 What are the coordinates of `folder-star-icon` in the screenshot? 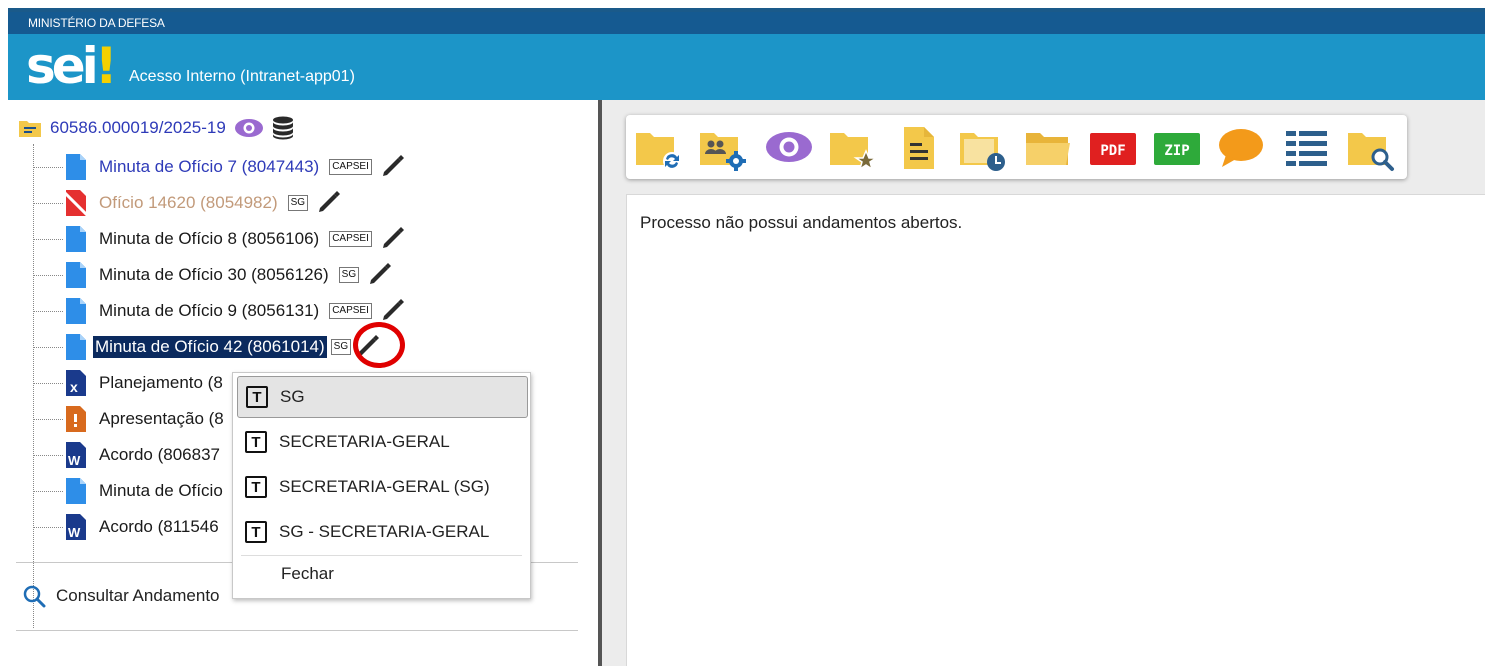 It's located at (853, 149).